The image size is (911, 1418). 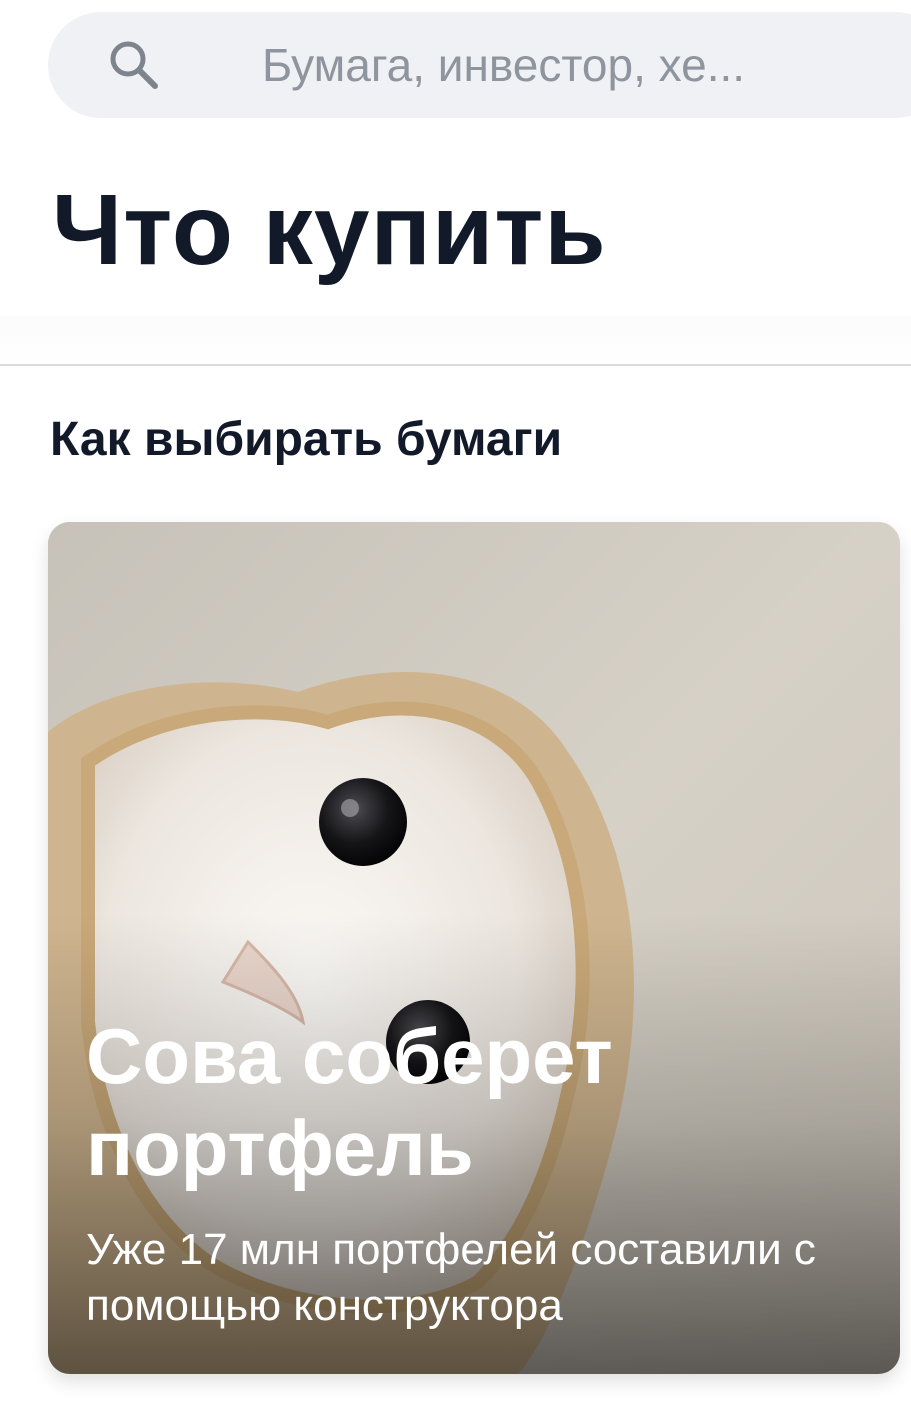 What do you see at coordinates (562, 65) in the screenshot?
I see `search-input` at bounding box center [562, 65].